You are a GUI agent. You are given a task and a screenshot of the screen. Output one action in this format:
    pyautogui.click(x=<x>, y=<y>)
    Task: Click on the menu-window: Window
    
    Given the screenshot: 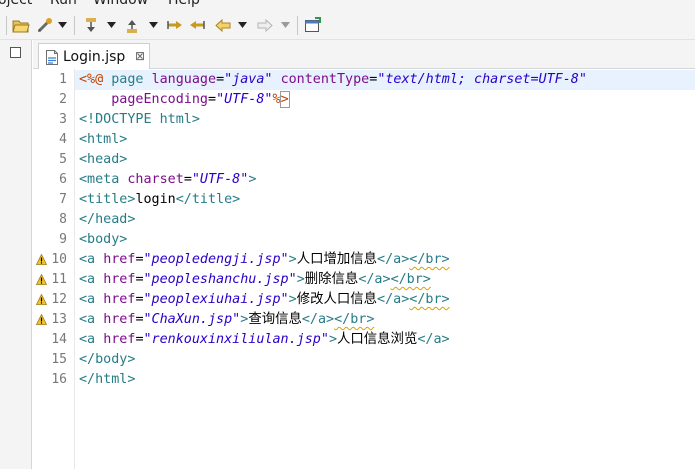 What is the action you would take?
    pyautogui.click(x=120, y=4)
    